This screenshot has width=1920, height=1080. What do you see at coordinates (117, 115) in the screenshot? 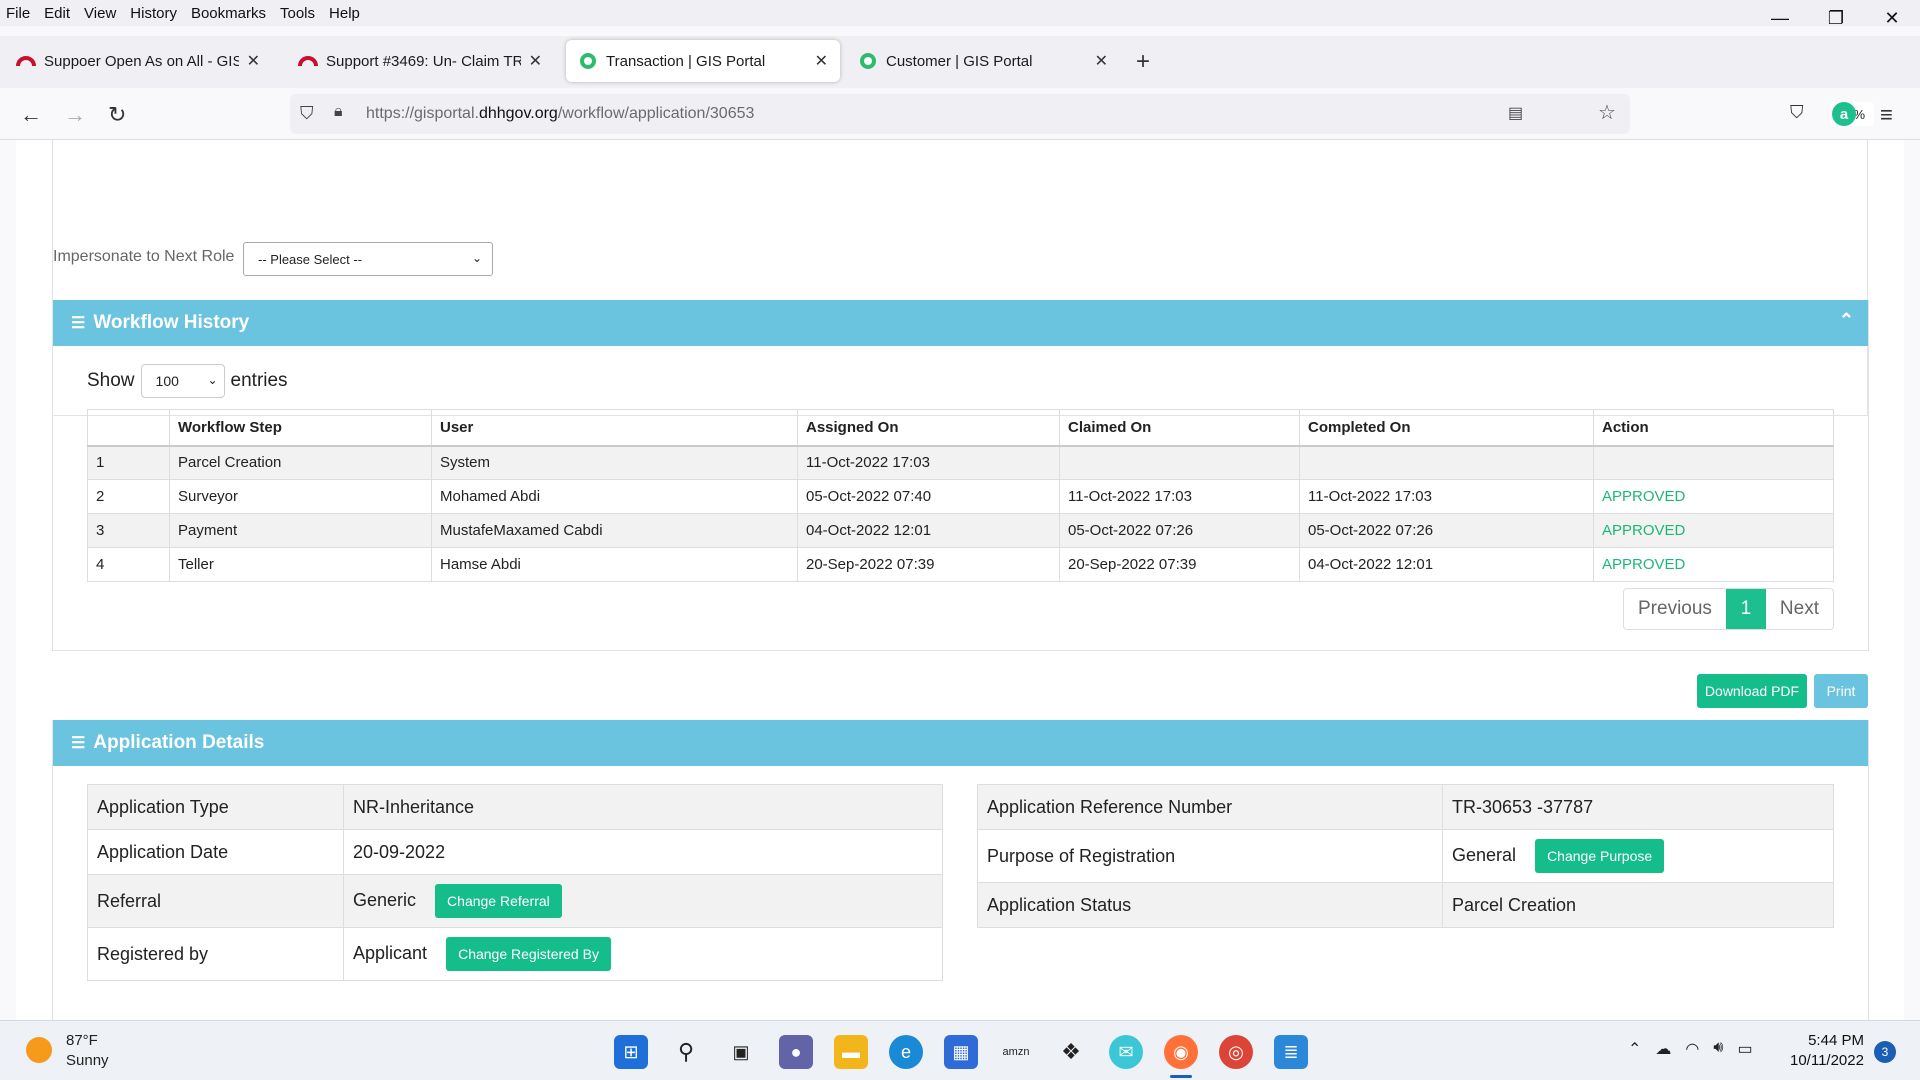
I see `reload-icon: ↻` at bounding box center [117, 115].